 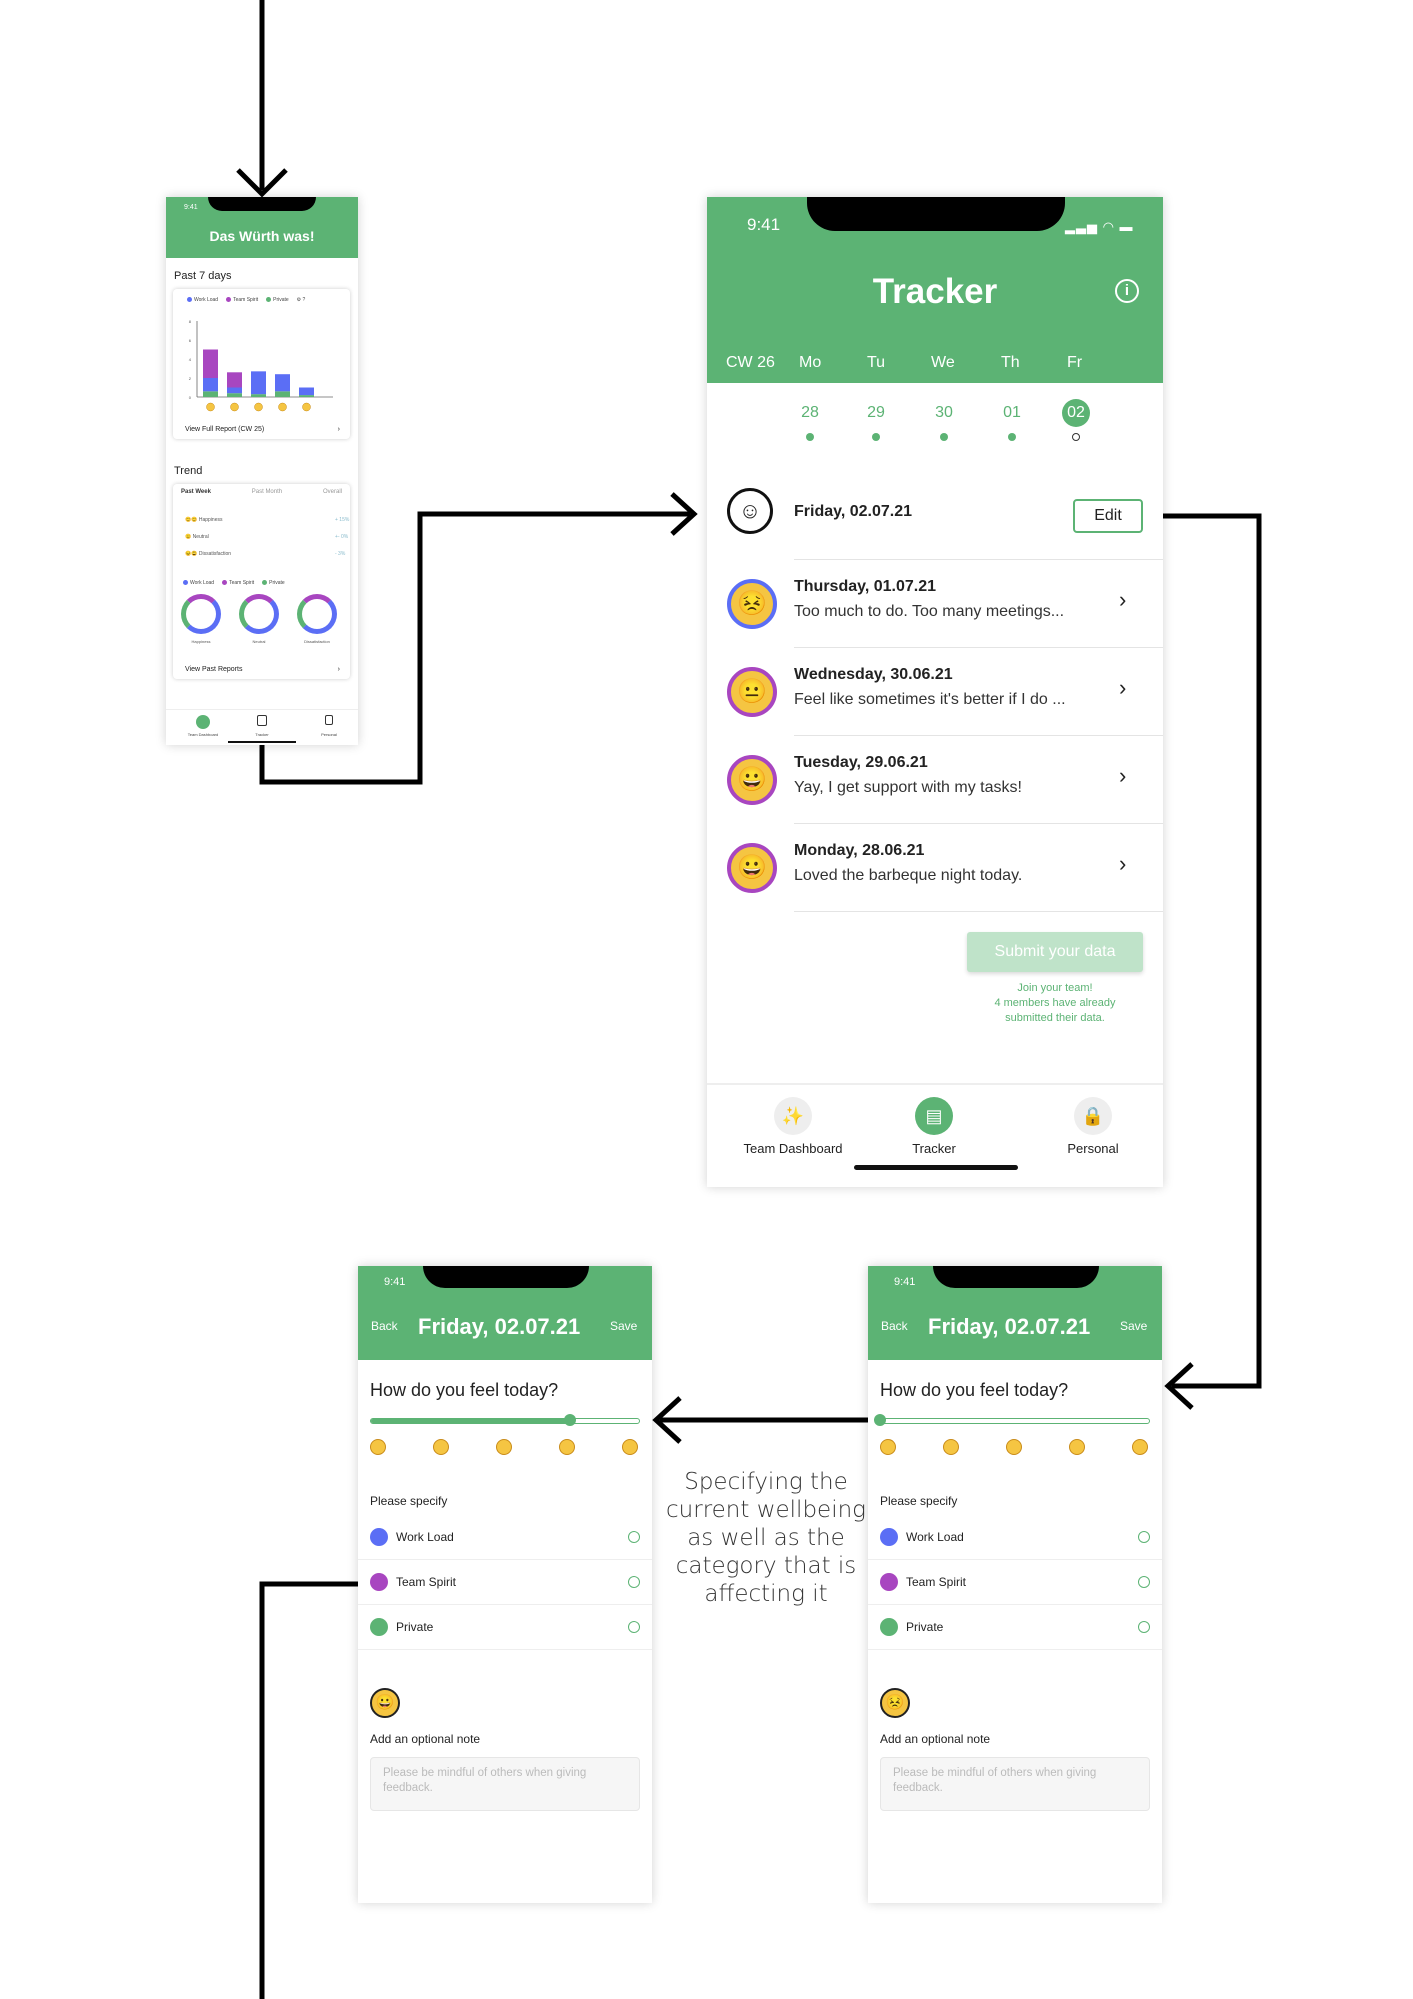 What do you see at coordinates (943, 362) in the screenshot?
I see `weekday-we: We` at bounding box center [943, 362].